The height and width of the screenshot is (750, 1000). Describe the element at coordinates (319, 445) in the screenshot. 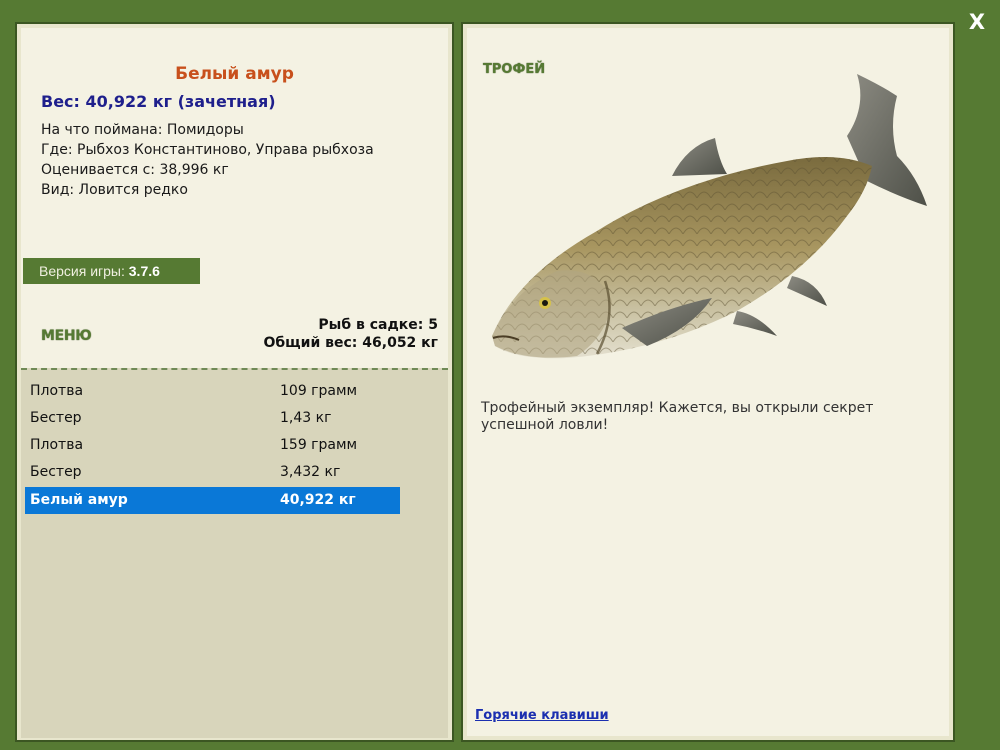

I see `fish-weight-value: 159 грамм` at that location.